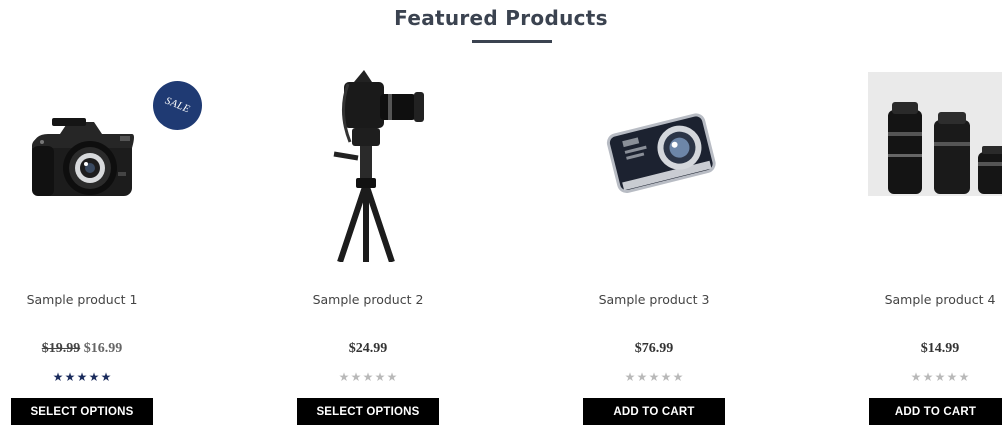 Image resolution: width=1002 pixels, height=425 pixels. I want to click on dslr-camera-icon, so click(83, 157).